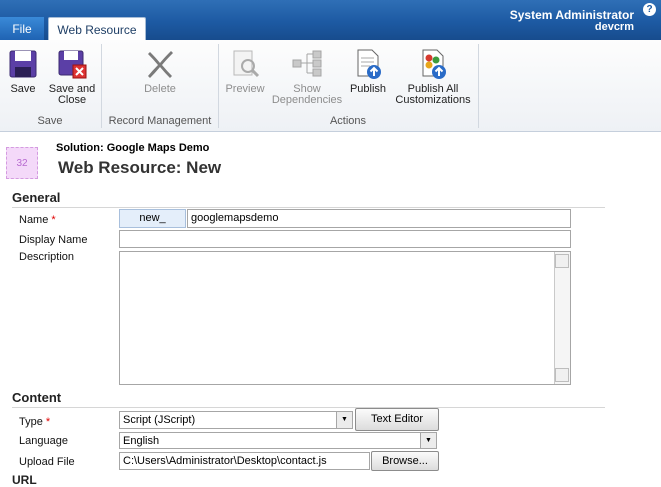  What do you see at coordinates (562, 375) in the screenshot?
I see `scroll-down-button` at bounding box center [562, 375].